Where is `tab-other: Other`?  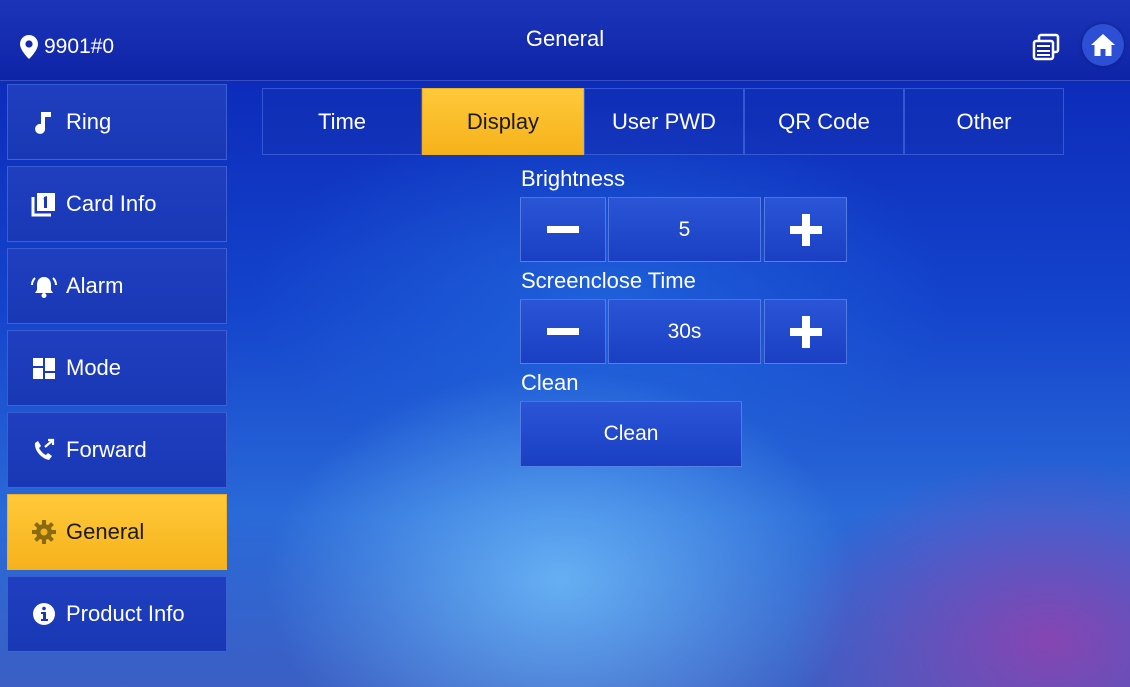
tab-other: Other is located at coordinates (984, 121).